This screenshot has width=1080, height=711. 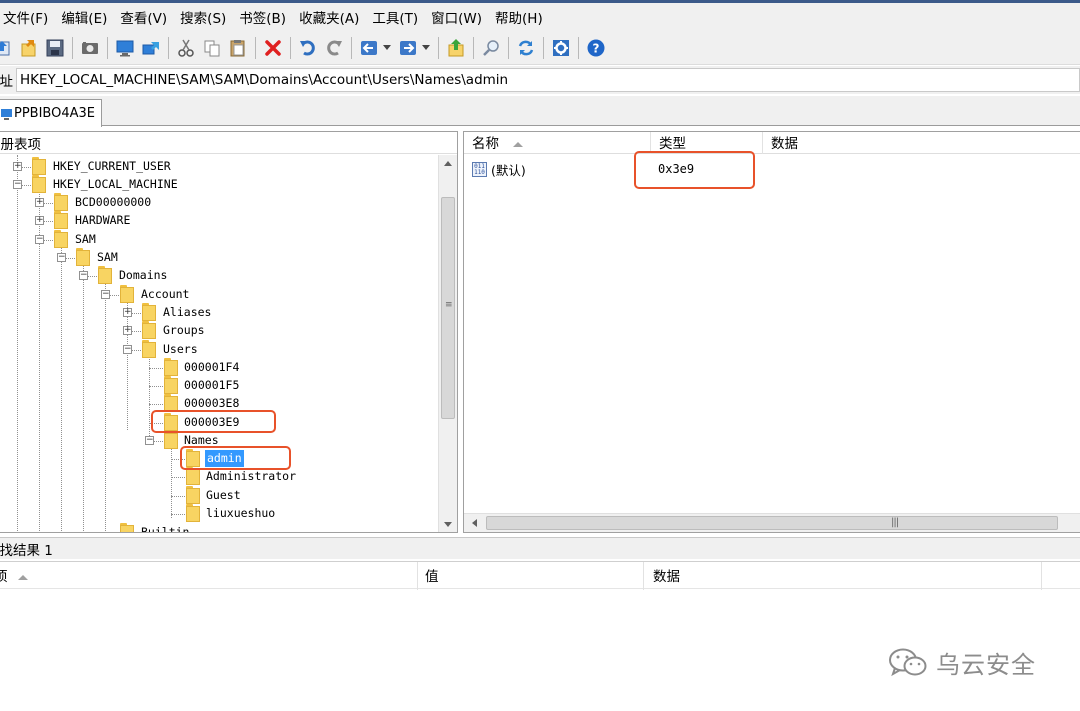 I want to click on redo-icon, so click(x=334, y=48).